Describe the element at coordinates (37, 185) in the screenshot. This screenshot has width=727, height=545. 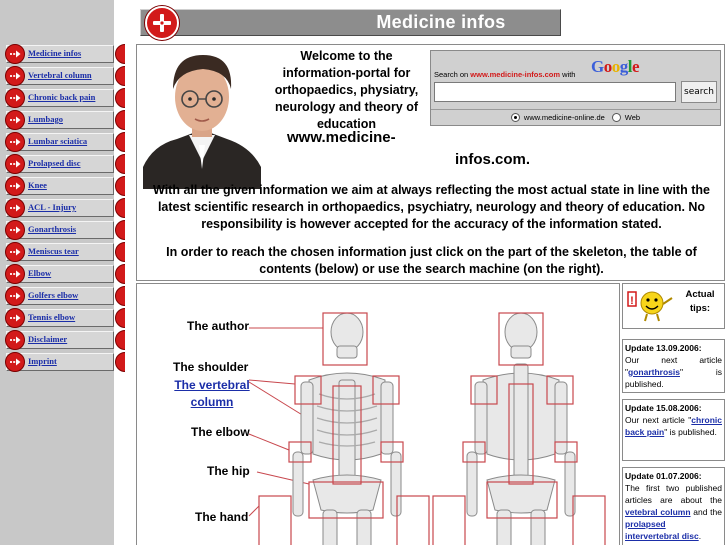
I see `sidebar-item-link: Knee` at that location.